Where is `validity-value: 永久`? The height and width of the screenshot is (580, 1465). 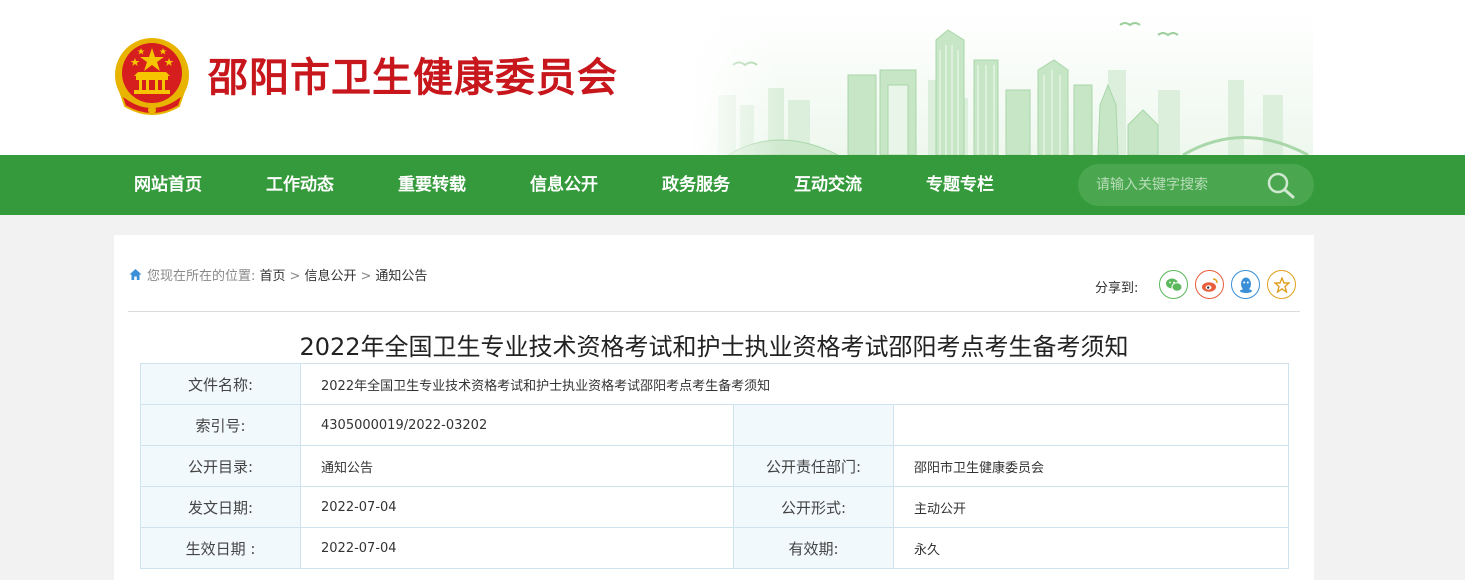
validity-value: 永久 is located at coordinates (1091, 548).